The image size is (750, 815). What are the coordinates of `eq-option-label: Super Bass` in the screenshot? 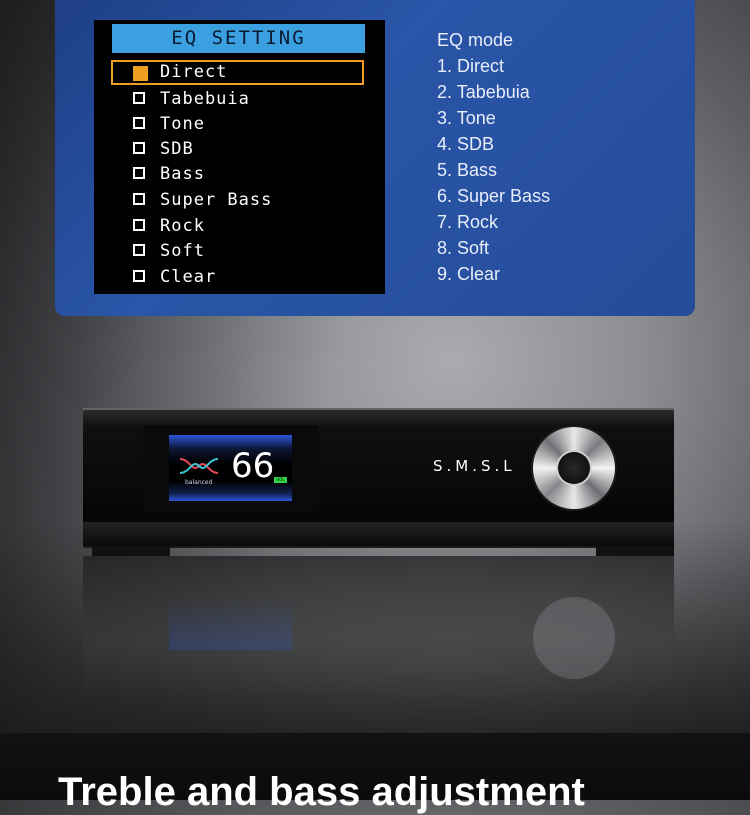 It's located at (216, 200).